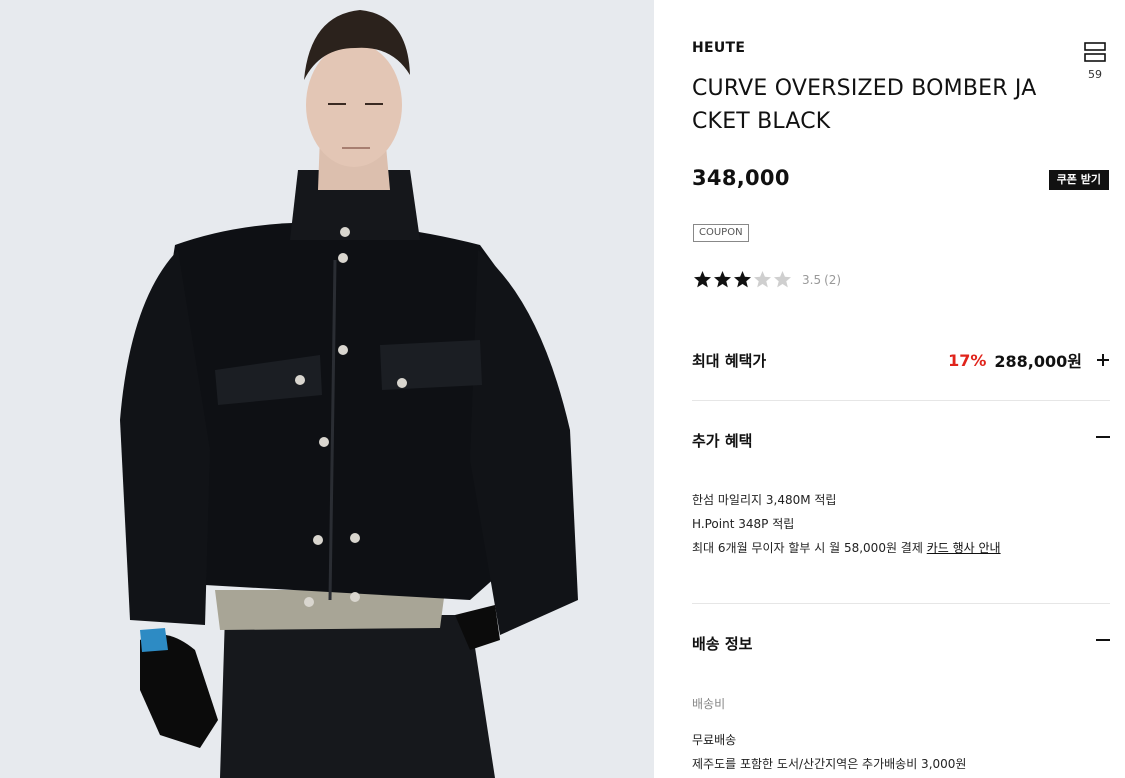 The image size is (1125, 778). What do you see at coordinates (1095, 74) in the screenshot?
I see `bookmark-count: 59` at bounding box center [1095, 74].